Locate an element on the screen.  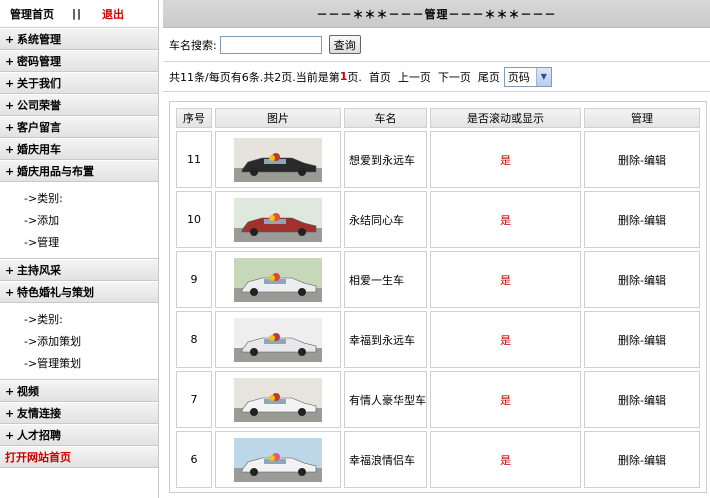
row-id: 7 is located at coordinates (194, 399).